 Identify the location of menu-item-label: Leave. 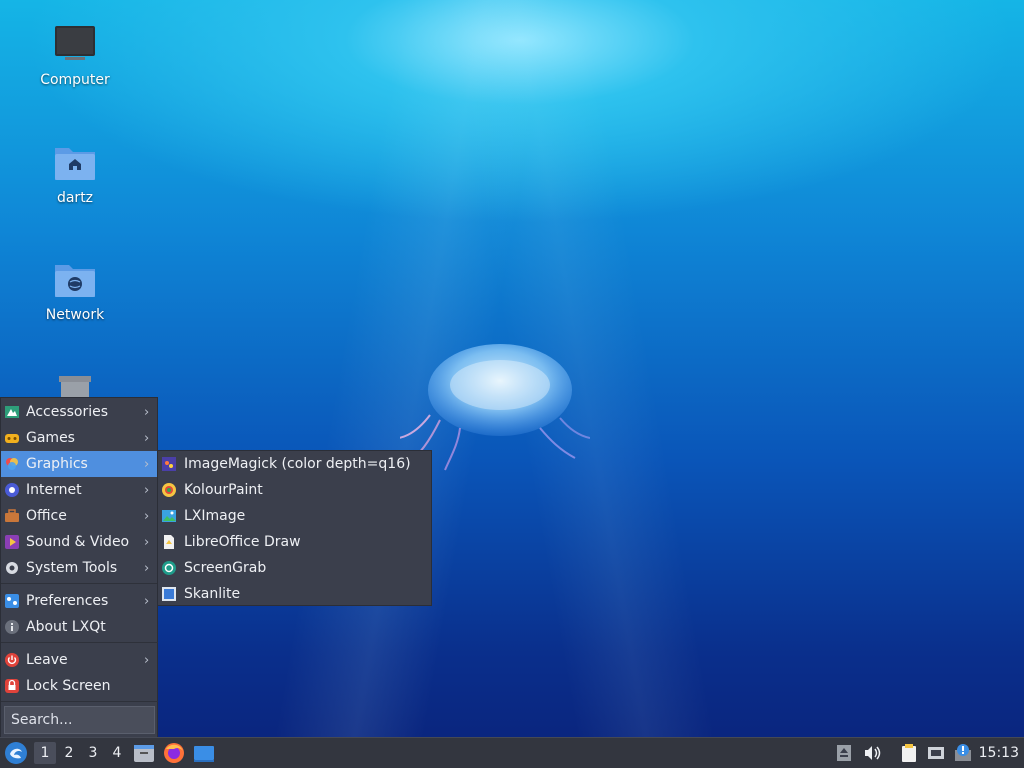
(47, 660).